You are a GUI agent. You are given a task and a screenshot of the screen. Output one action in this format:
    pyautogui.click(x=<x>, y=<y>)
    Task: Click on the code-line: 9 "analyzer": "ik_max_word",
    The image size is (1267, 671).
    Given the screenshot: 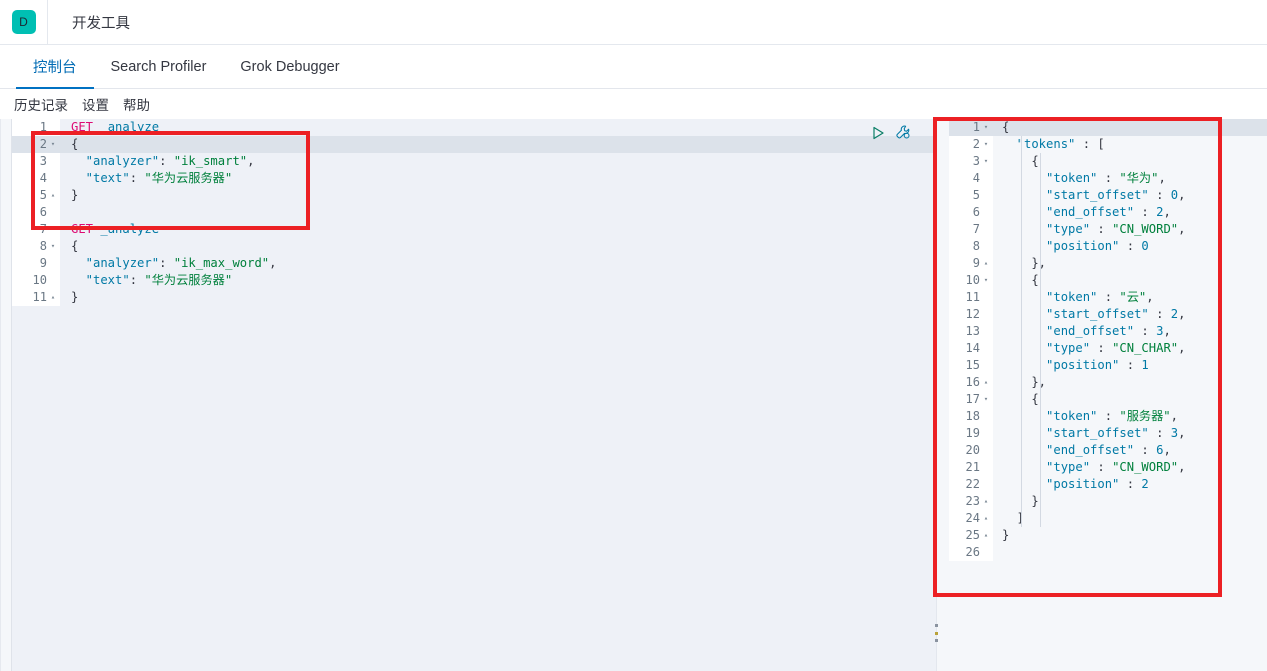 What is the action you would take?
    pyautogui.click(x=474, y=263)
    